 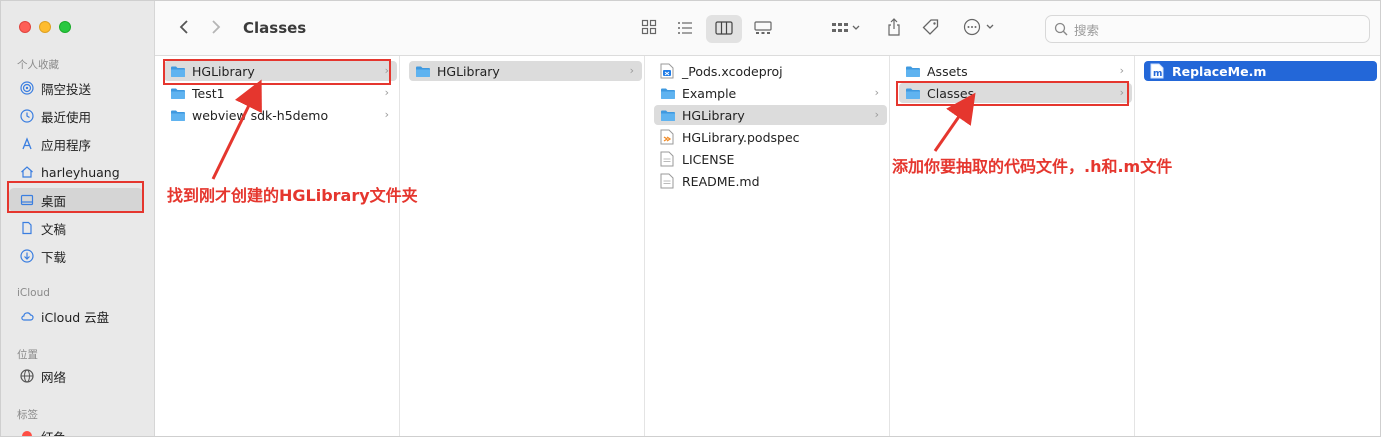 I want to click on sidebar-item-label: 隔空投送, so click(x=66, y=89).